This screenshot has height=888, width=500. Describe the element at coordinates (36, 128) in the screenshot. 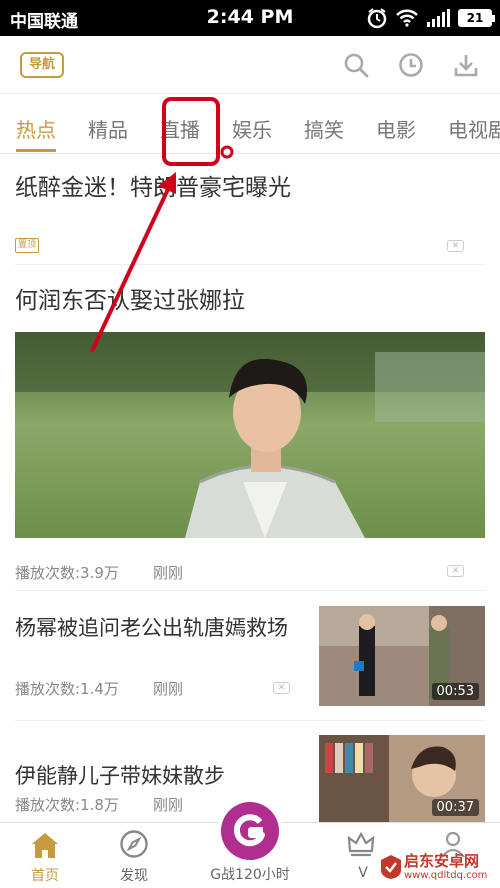

I see `tab-hot: 热点` at that location.